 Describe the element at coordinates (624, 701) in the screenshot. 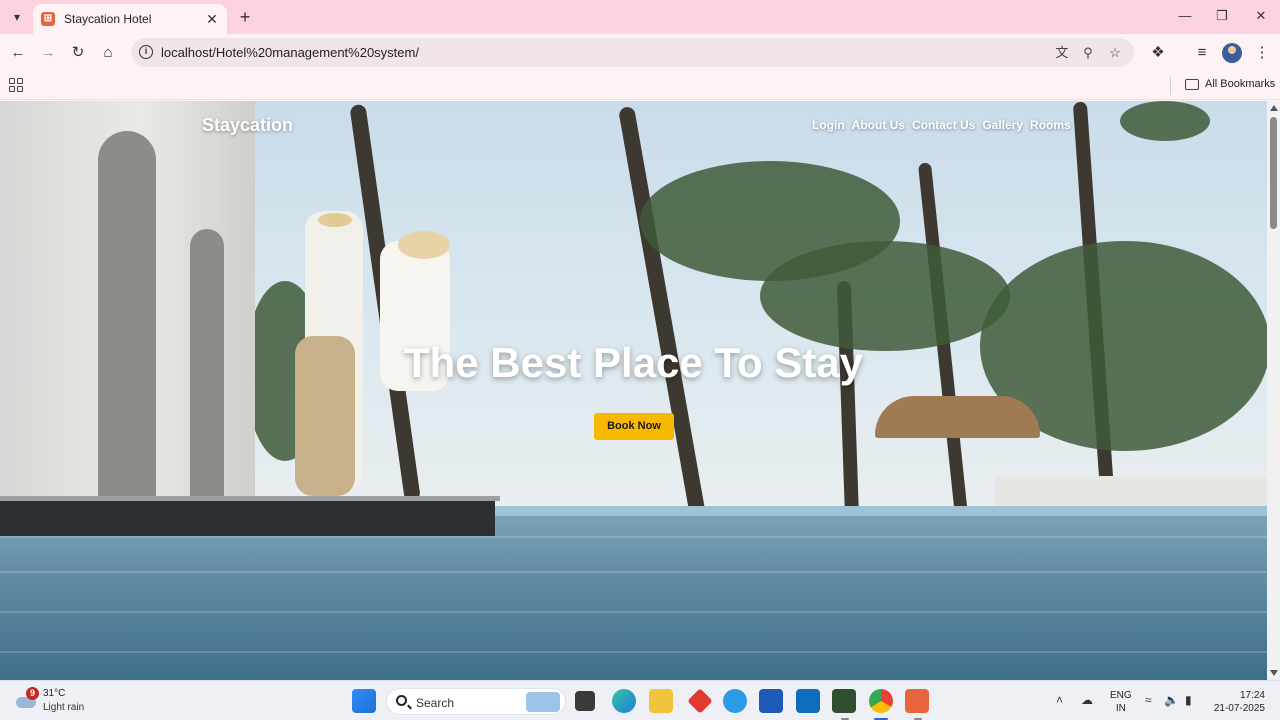

I see `edge-icon` at that location.